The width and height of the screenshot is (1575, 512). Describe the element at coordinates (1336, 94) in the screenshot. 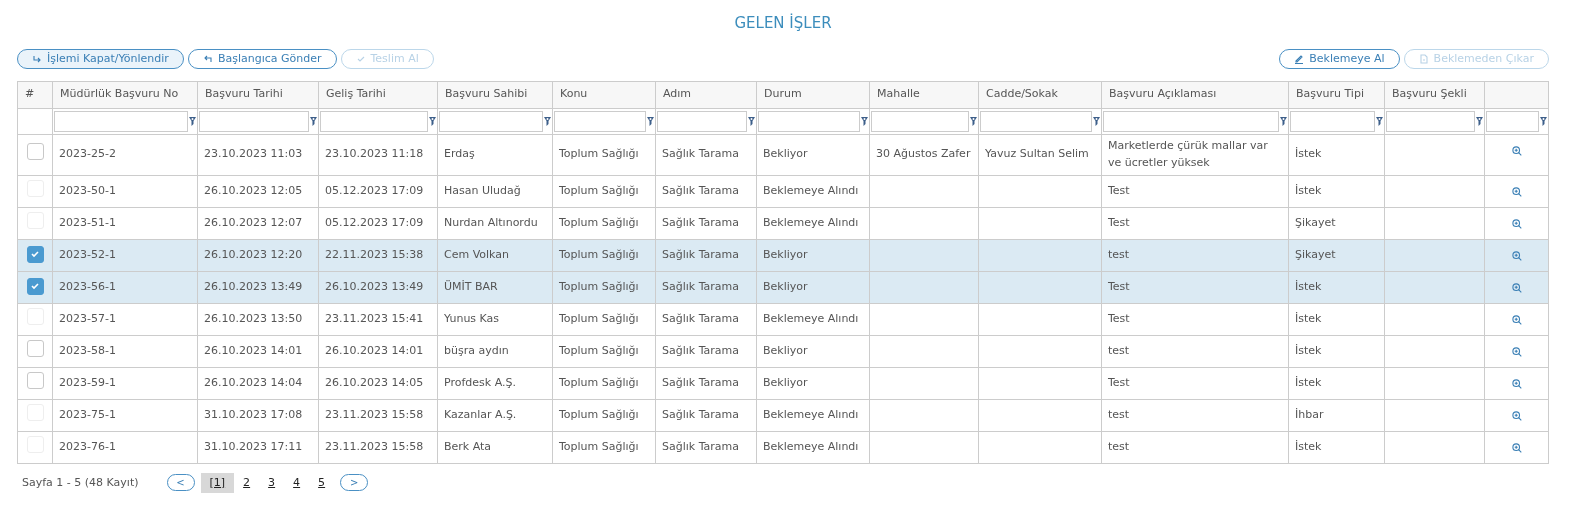

I see `column-header: Başvuru Tipi` at that location.